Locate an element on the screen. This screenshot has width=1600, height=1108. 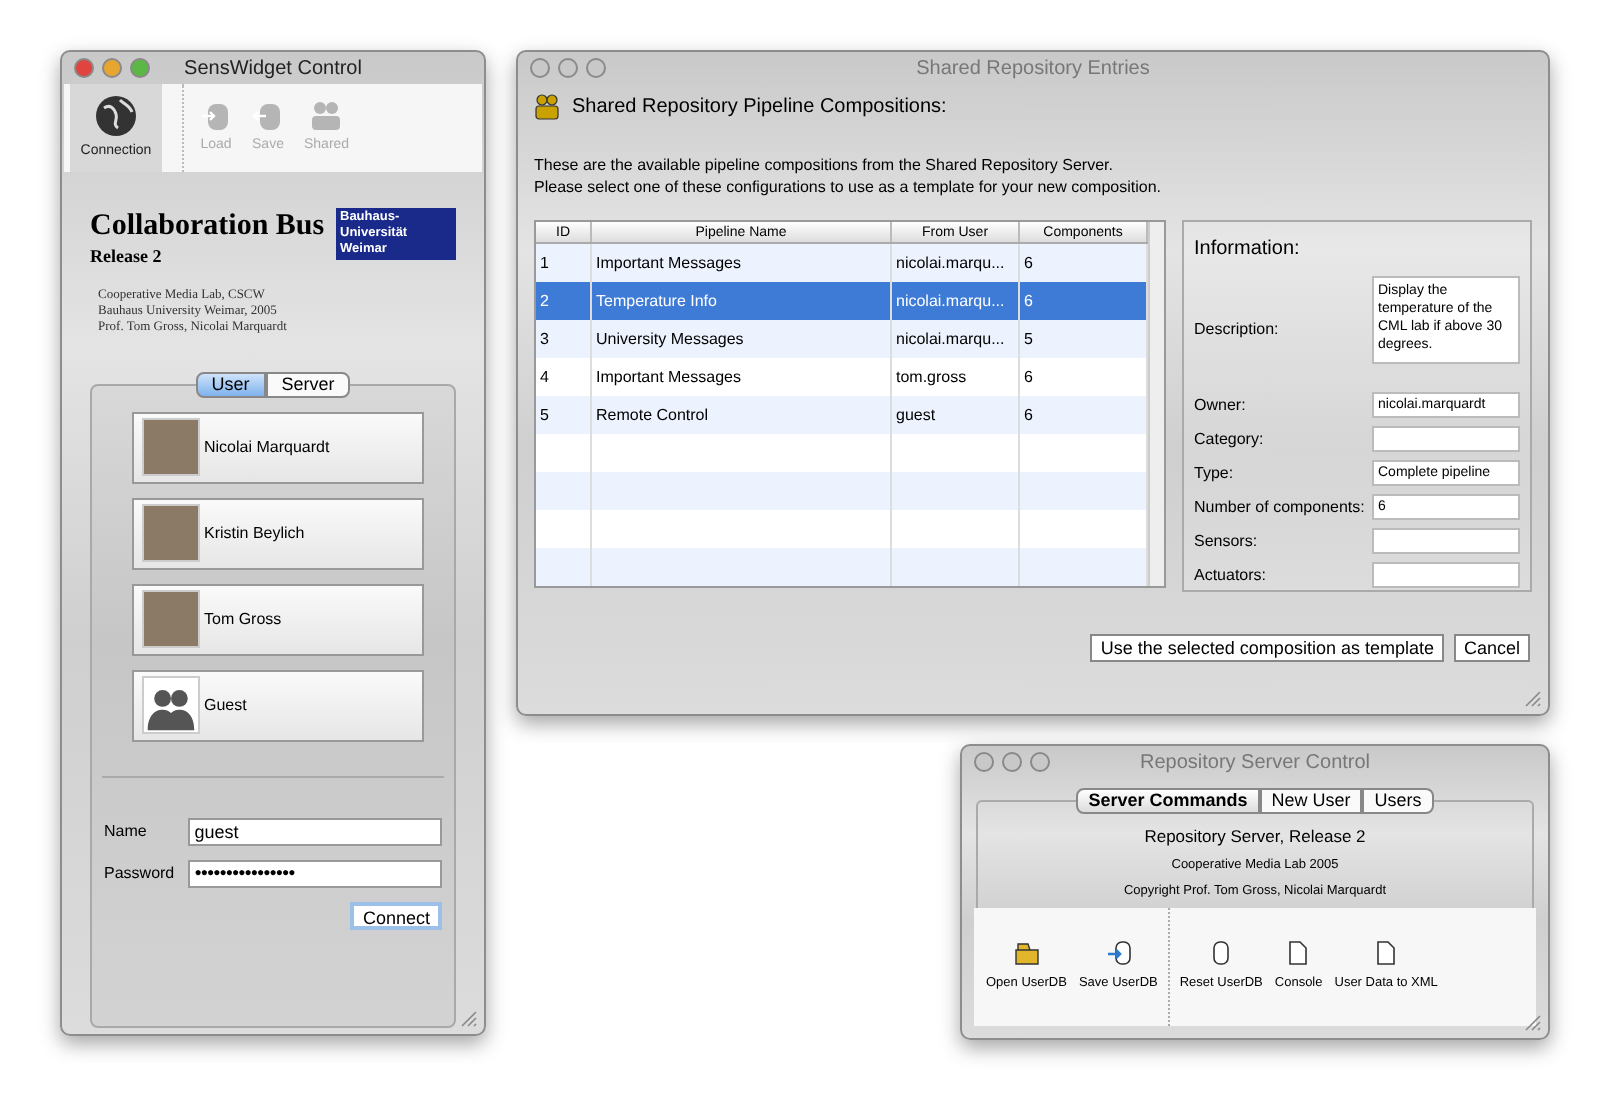
use-template-button: Use the selected composition as template is located at coordinates (1267, 648).